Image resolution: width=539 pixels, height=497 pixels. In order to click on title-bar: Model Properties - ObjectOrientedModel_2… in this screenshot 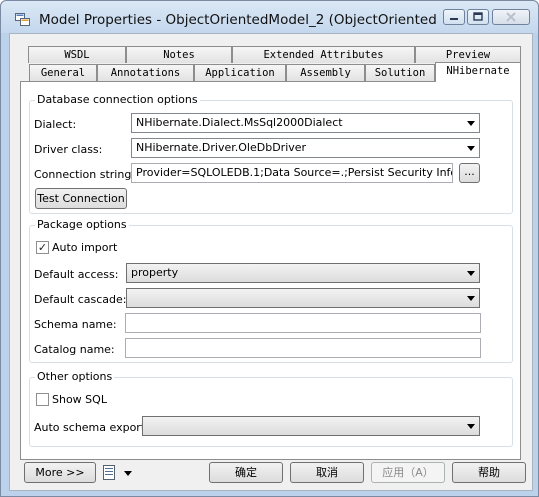, I will do `click(269, 17)`.